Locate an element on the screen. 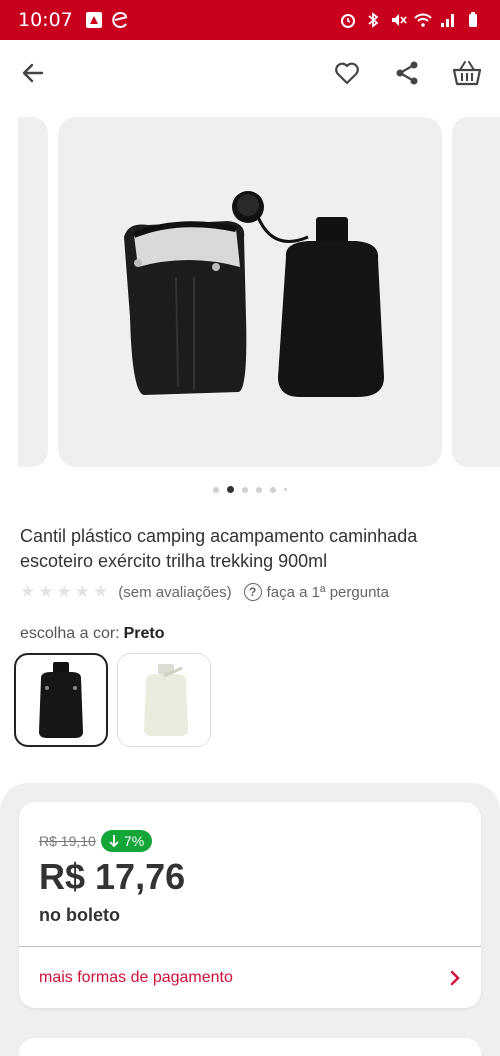 This screenshot has height=1056, width=500. signal-icon is located at coordinates (447, 20).